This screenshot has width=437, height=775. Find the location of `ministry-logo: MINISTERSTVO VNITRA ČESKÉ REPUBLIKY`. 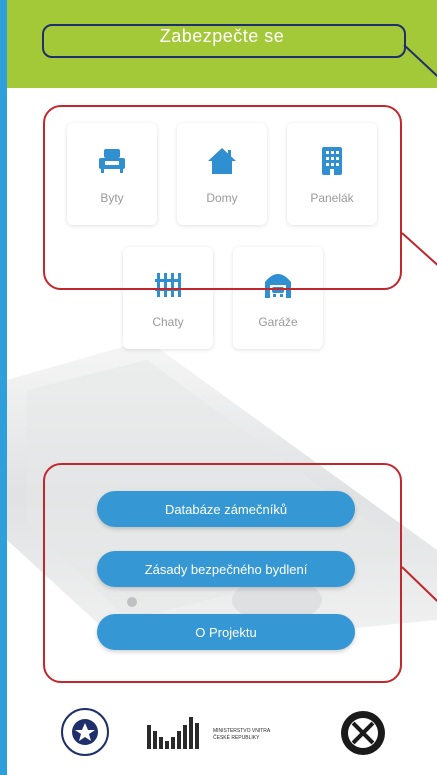

ministry-logo: MINISTERSTVO VNITRA ČESKÉ REPUBLIKY is located at coordinates (208, 735).